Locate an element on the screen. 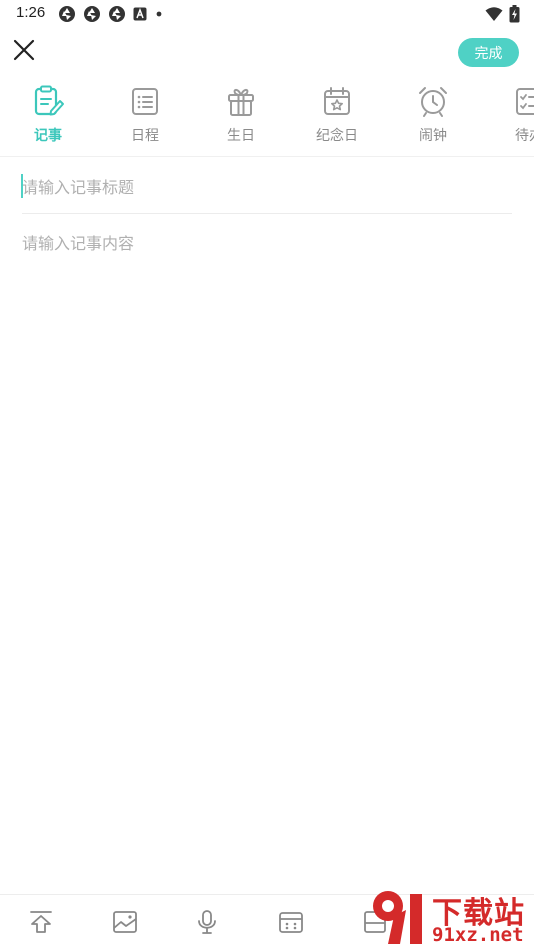 The image size is (534, 950). text-cursor is located at coordinates (22, 186).